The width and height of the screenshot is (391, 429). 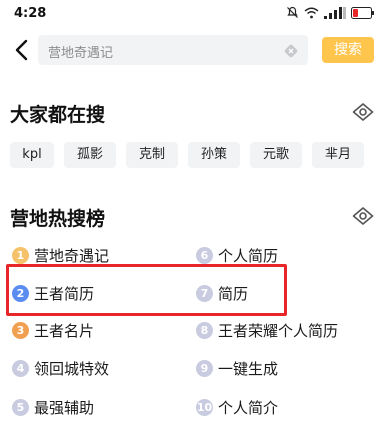 I want to click on hot-list-item: 8 王者荣耀个人简历, so click(x=267, y=330).